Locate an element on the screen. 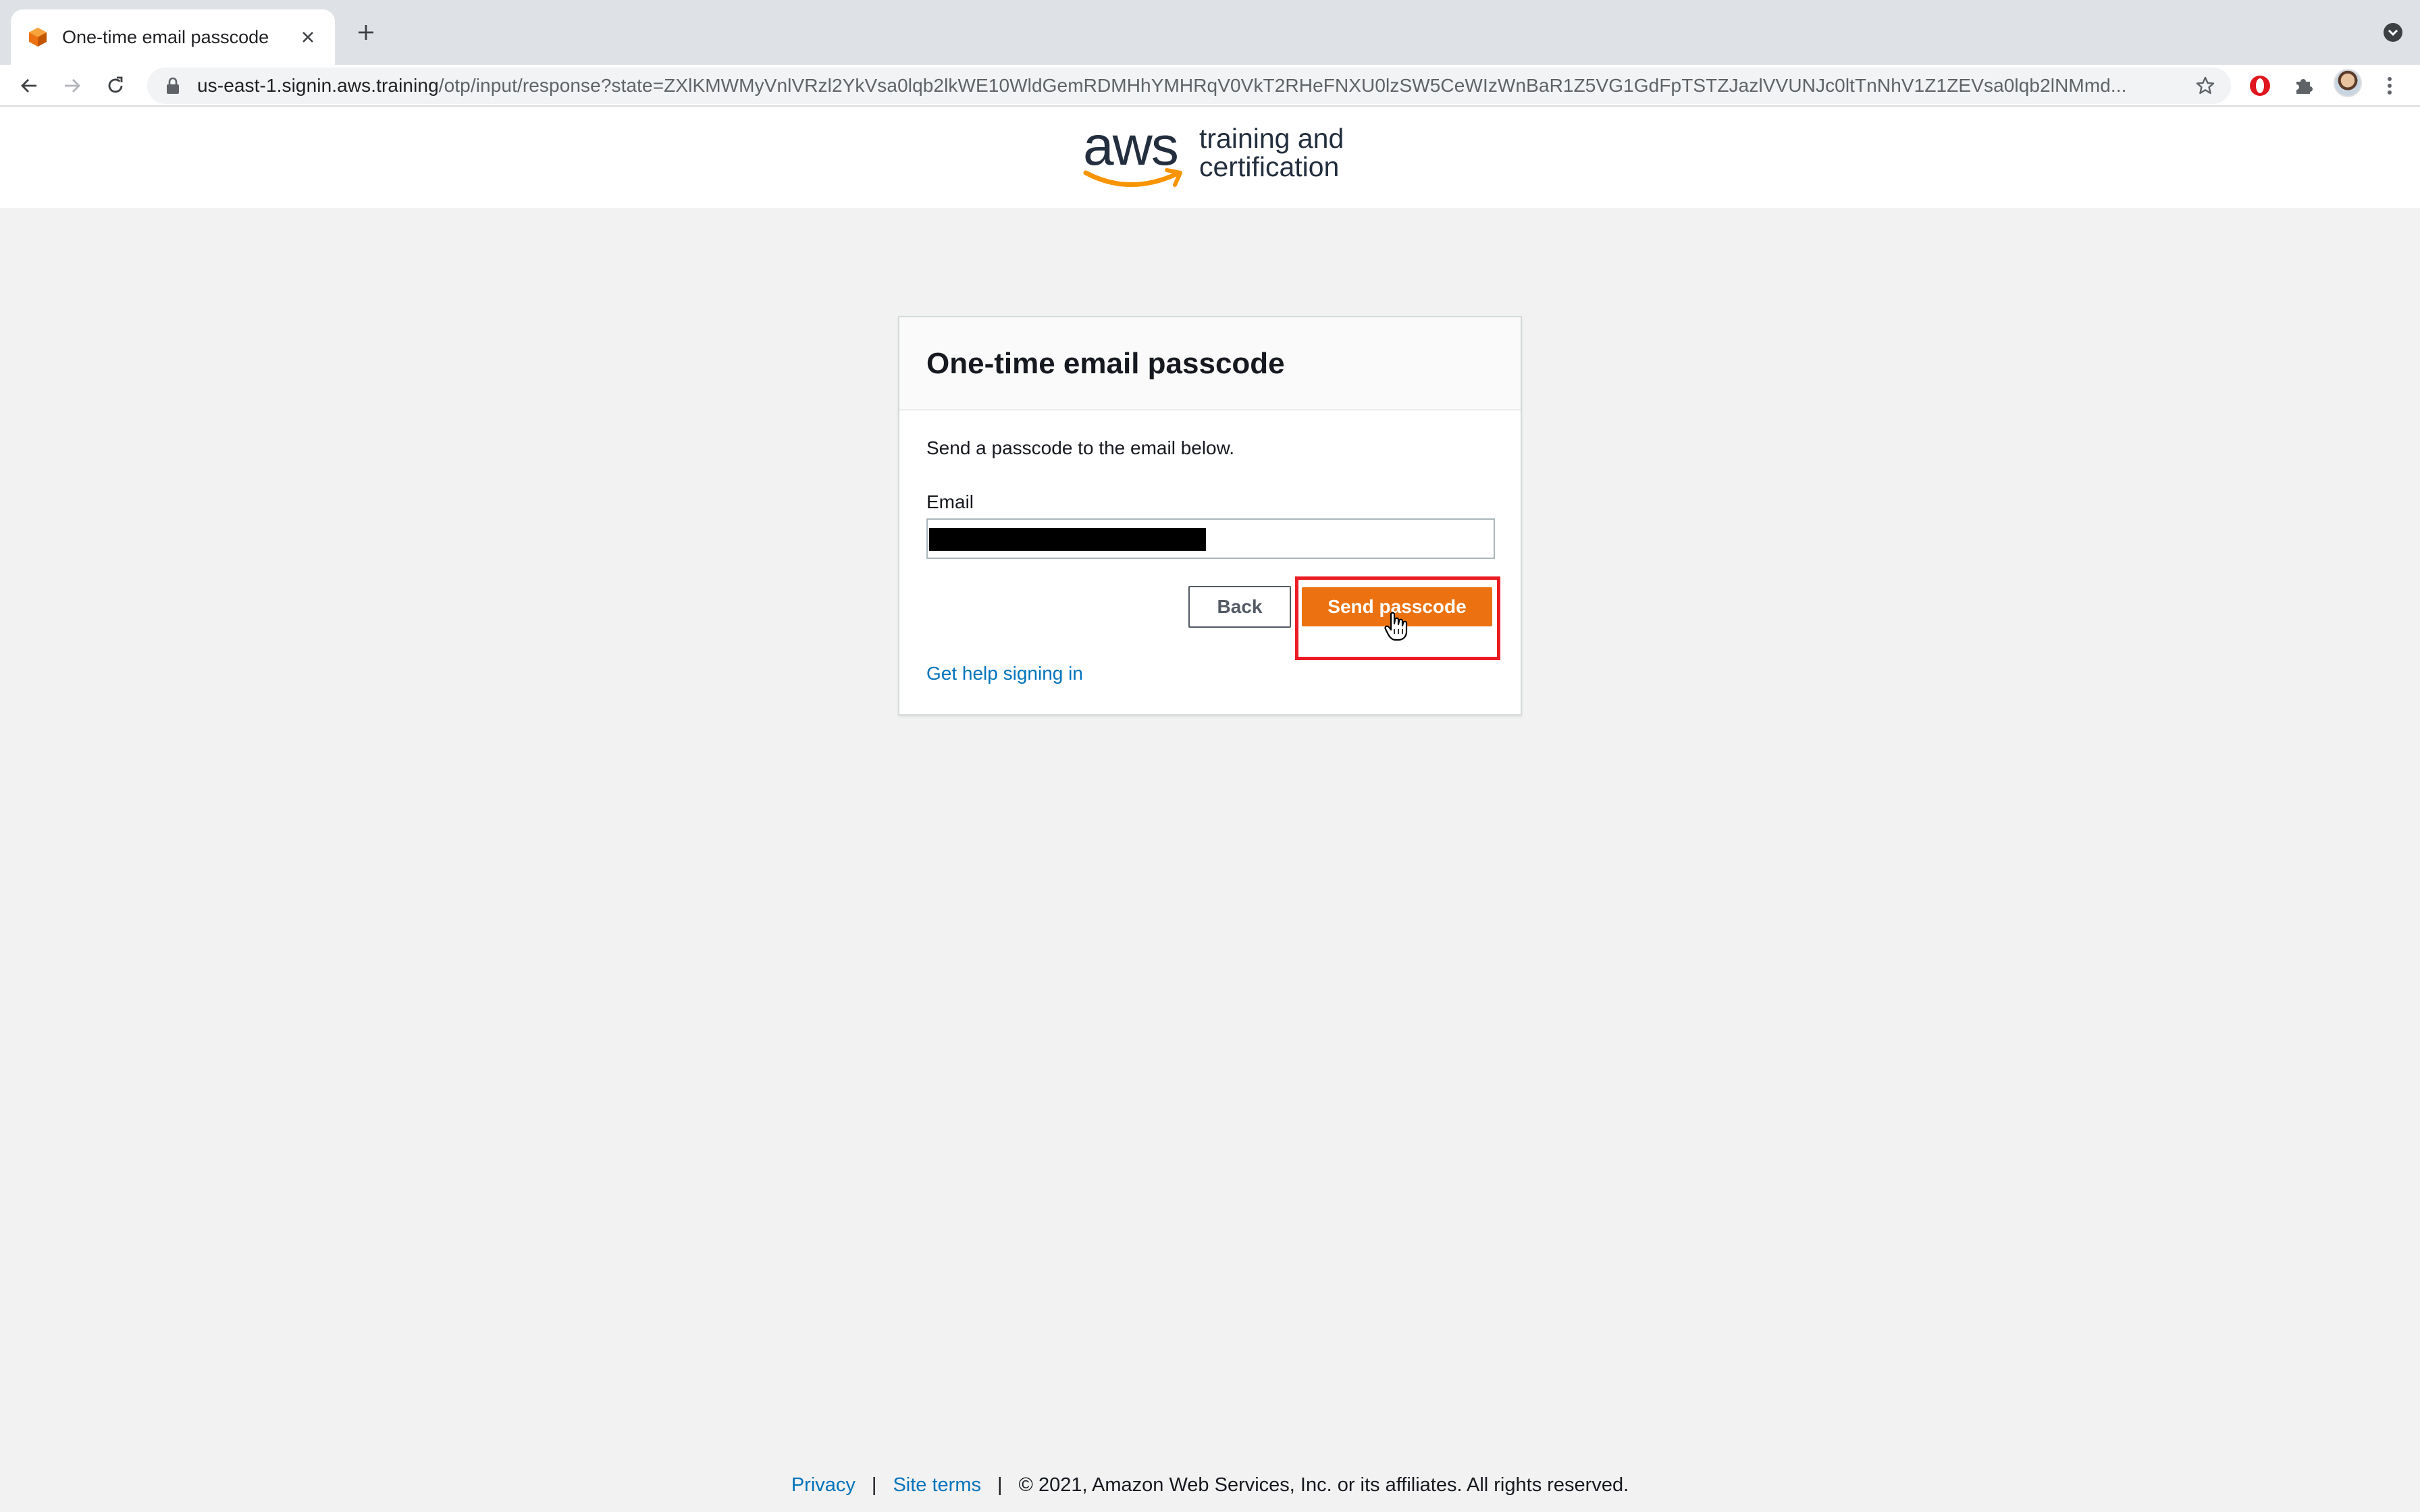 This screenshot has height=1512, width=2420. card-header: One-time email passcode is located at coordinates (1210, 363).